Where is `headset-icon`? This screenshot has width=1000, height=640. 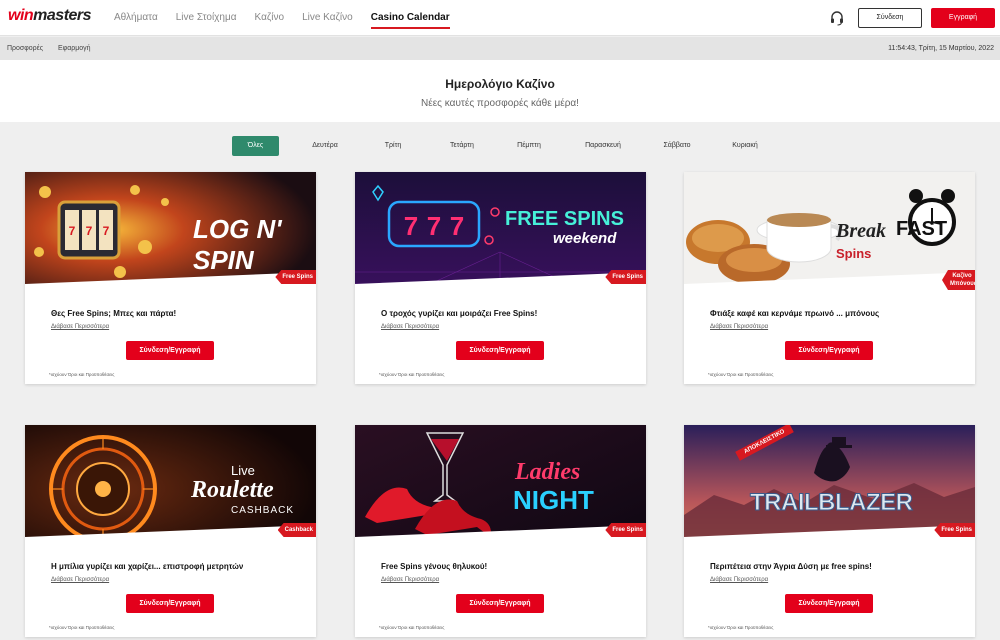 headset-icon is located at coordinates (837, 18).